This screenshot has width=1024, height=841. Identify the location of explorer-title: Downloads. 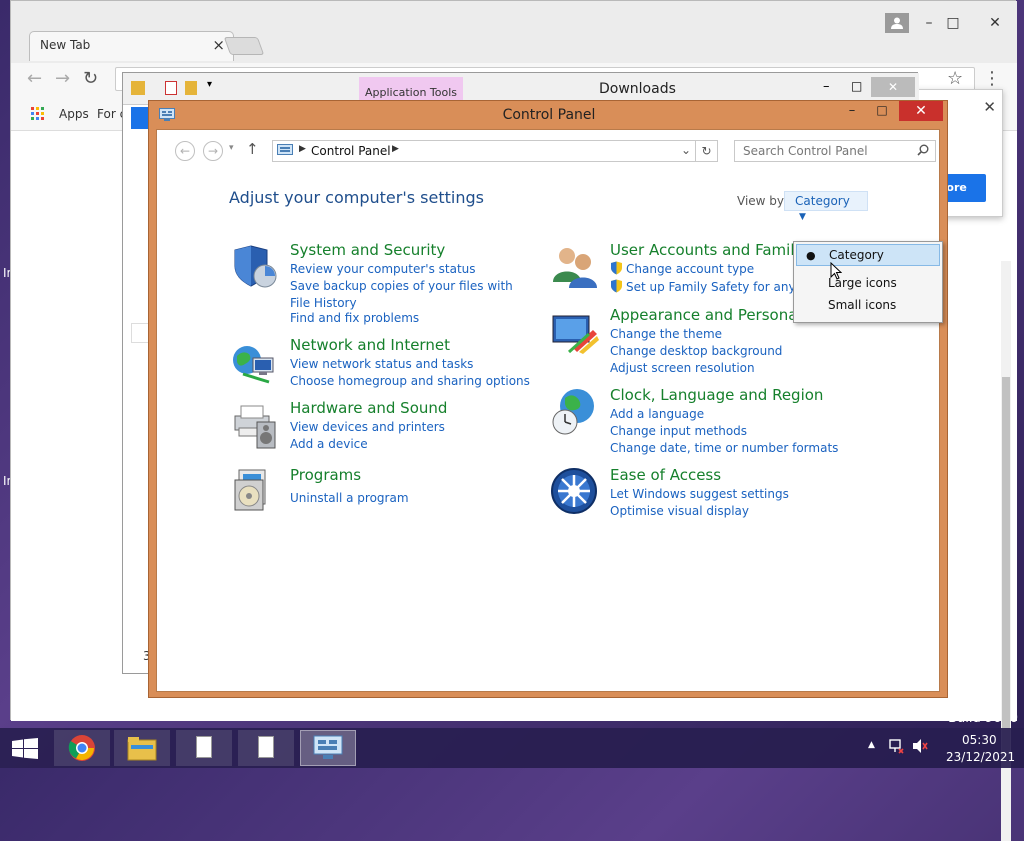
(637, 89).